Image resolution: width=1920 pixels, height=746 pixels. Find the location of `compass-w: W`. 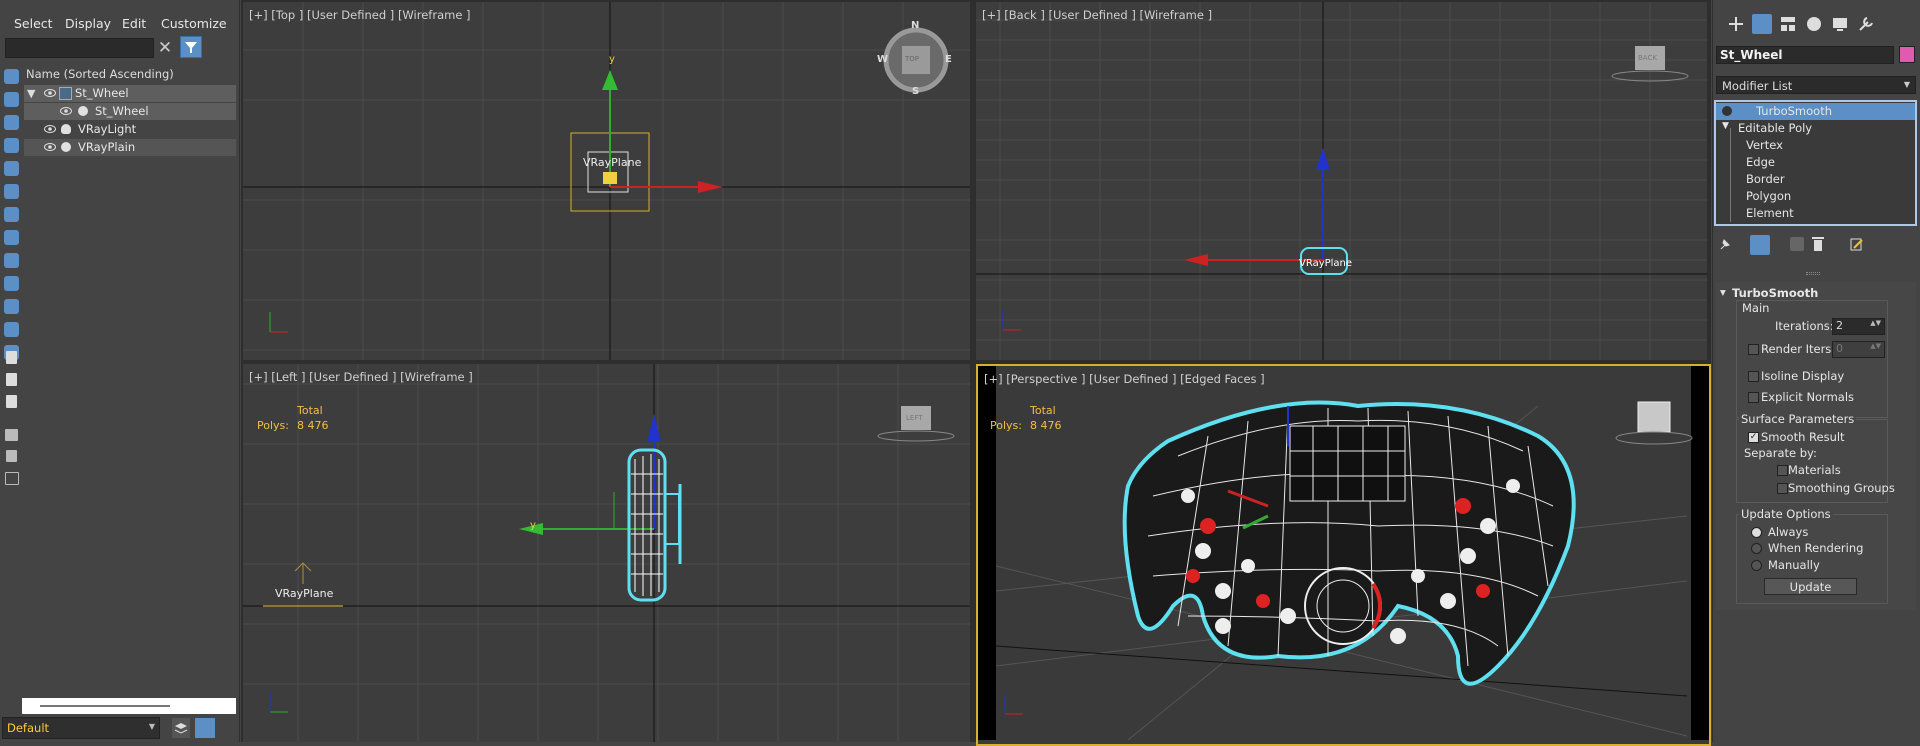

compass-w: W is located at coordinates (883, 59).